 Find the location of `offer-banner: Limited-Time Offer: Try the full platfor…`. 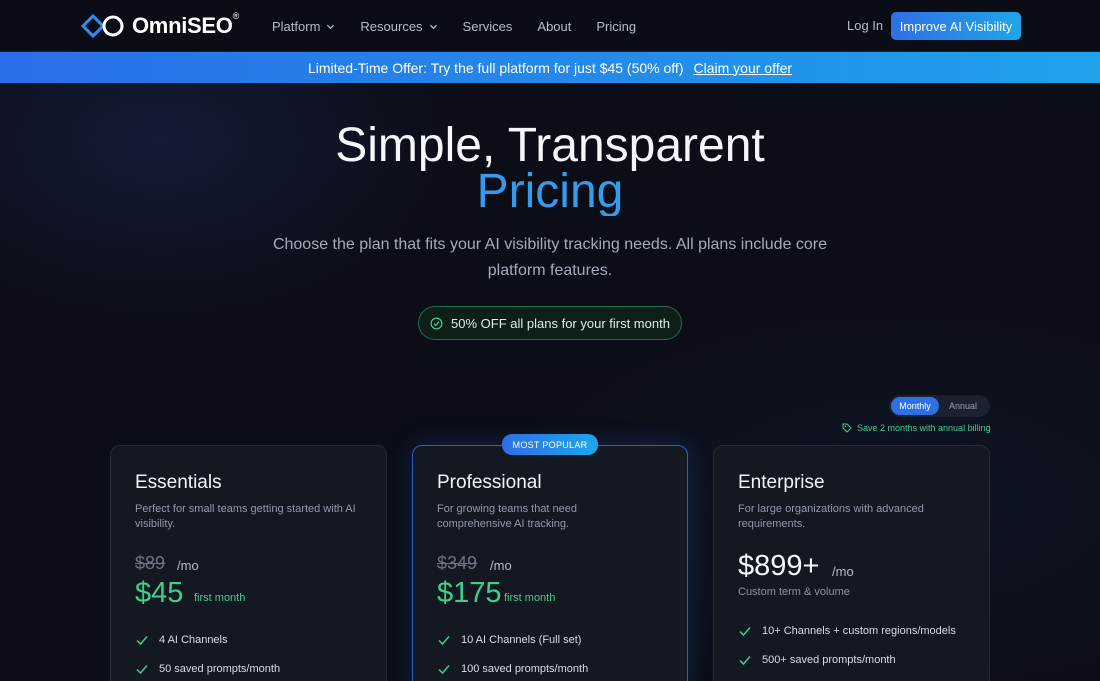

offer-banner: Limited-Time Offer: Try the full platfor… is located at coordinates (550, 67).